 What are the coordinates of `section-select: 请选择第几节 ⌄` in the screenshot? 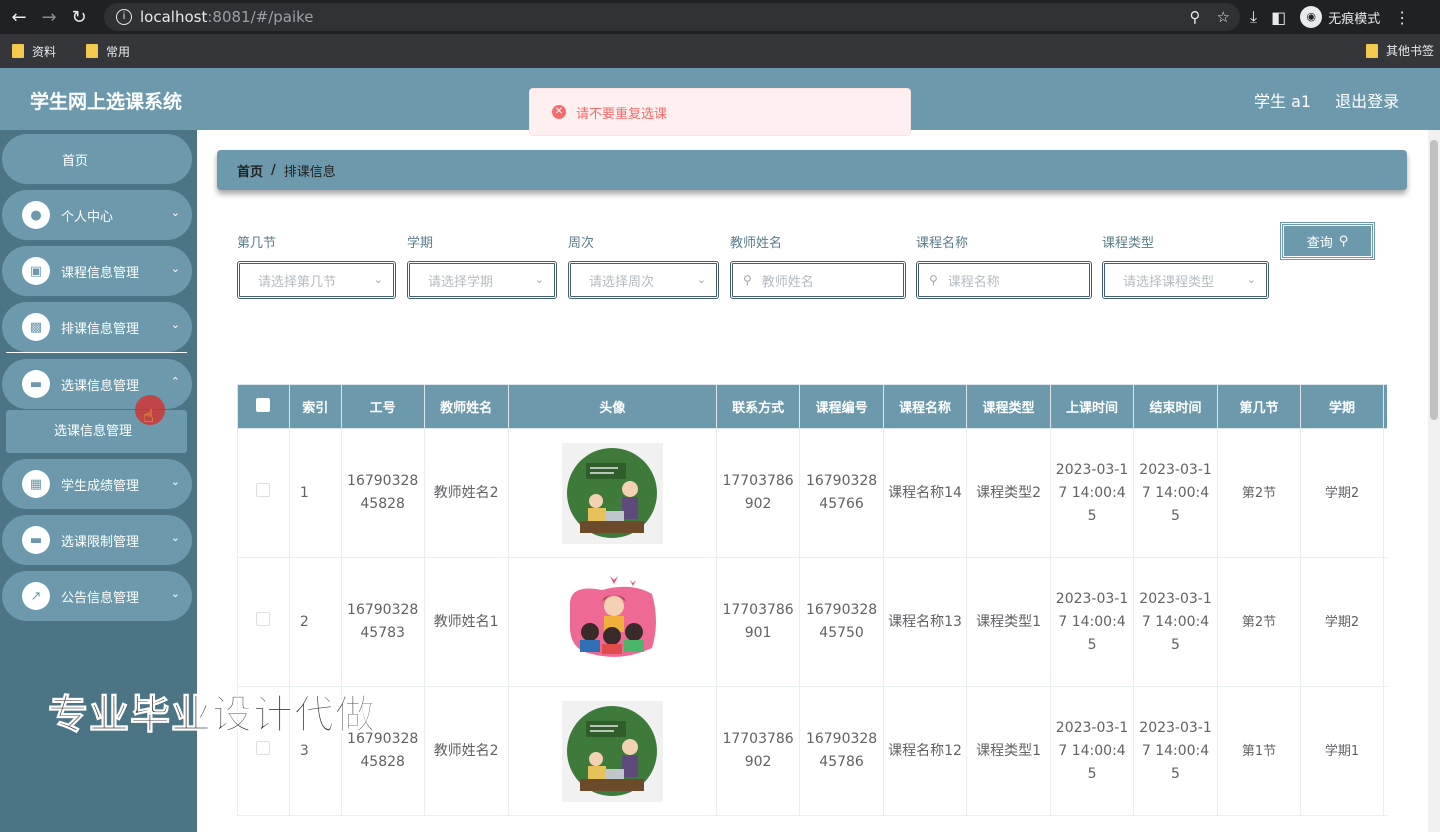 It's located at (316, 280).